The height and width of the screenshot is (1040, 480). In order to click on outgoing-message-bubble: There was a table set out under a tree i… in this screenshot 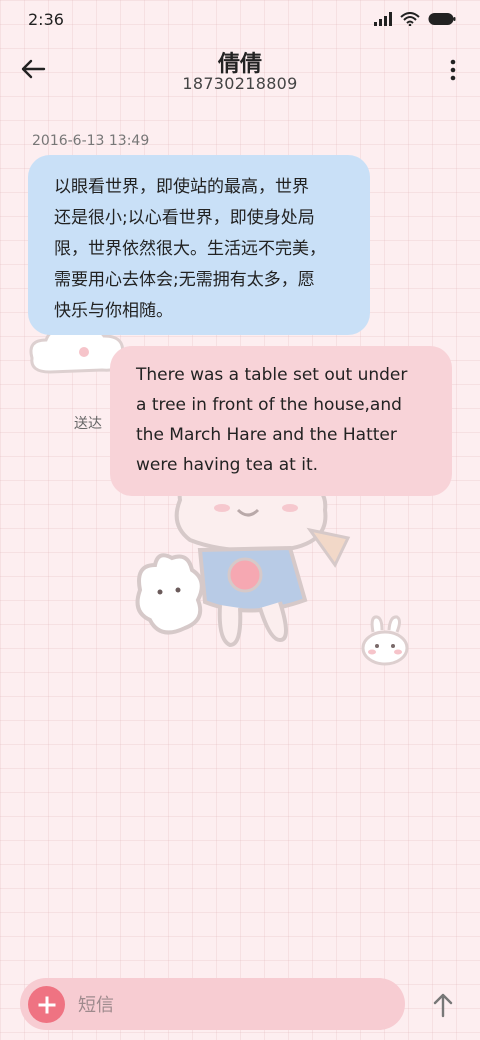, I will do `click(281, 421)`.